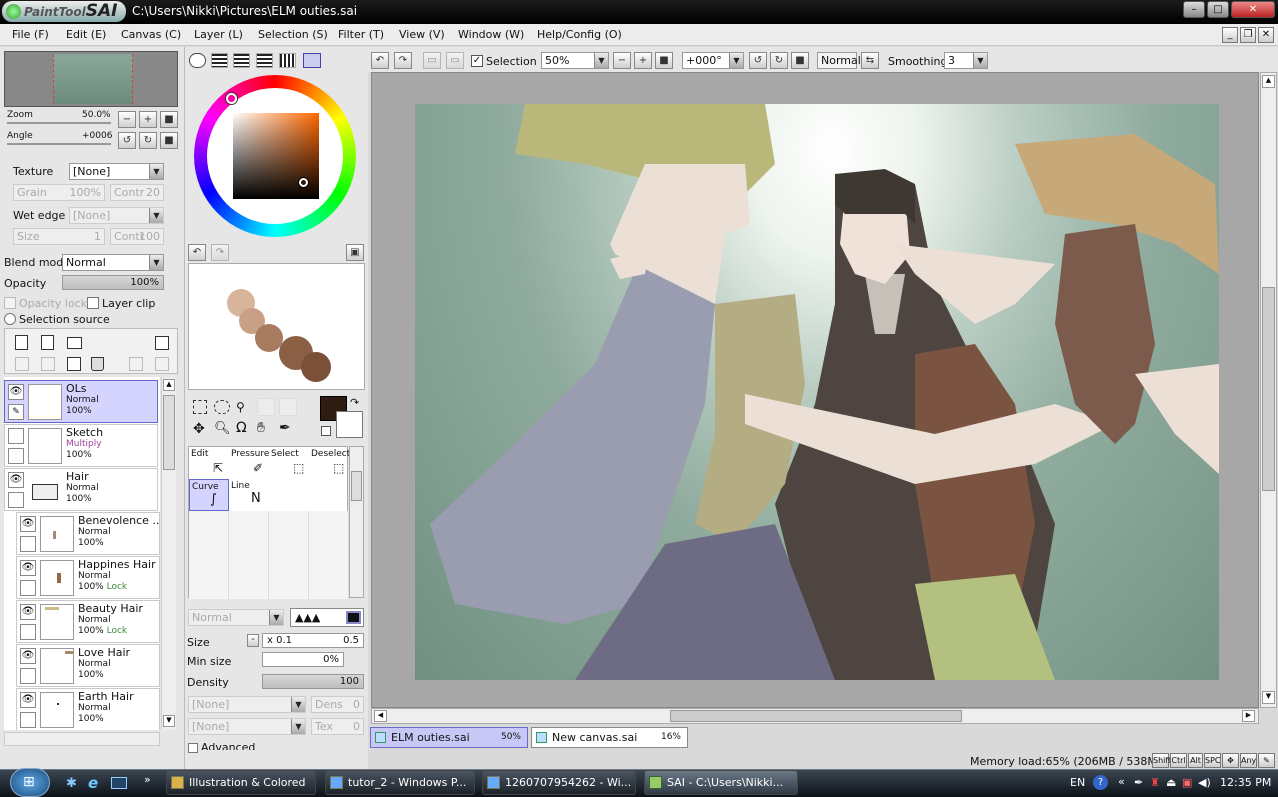 This screenshot has height=797, width=1278. Describe the element at coordinates (1248, 35) in the screenshot. I see `mdi-restore-button: ❐` at that location.